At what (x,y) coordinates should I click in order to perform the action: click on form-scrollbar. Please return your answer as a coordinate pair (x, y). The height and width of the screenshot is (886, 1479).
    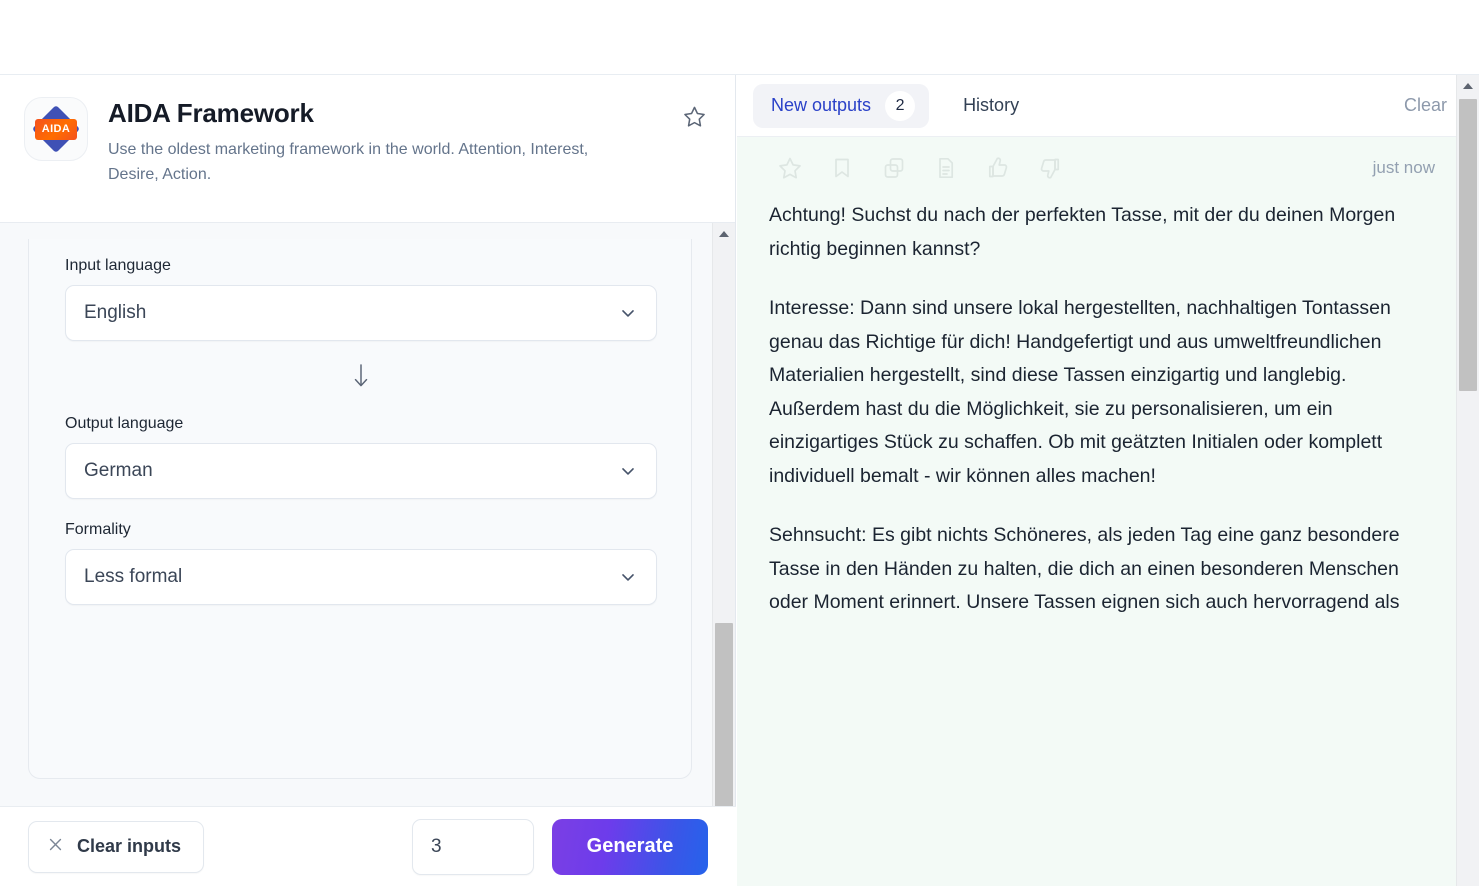
    Looking at the image, I should click on (723, 554).